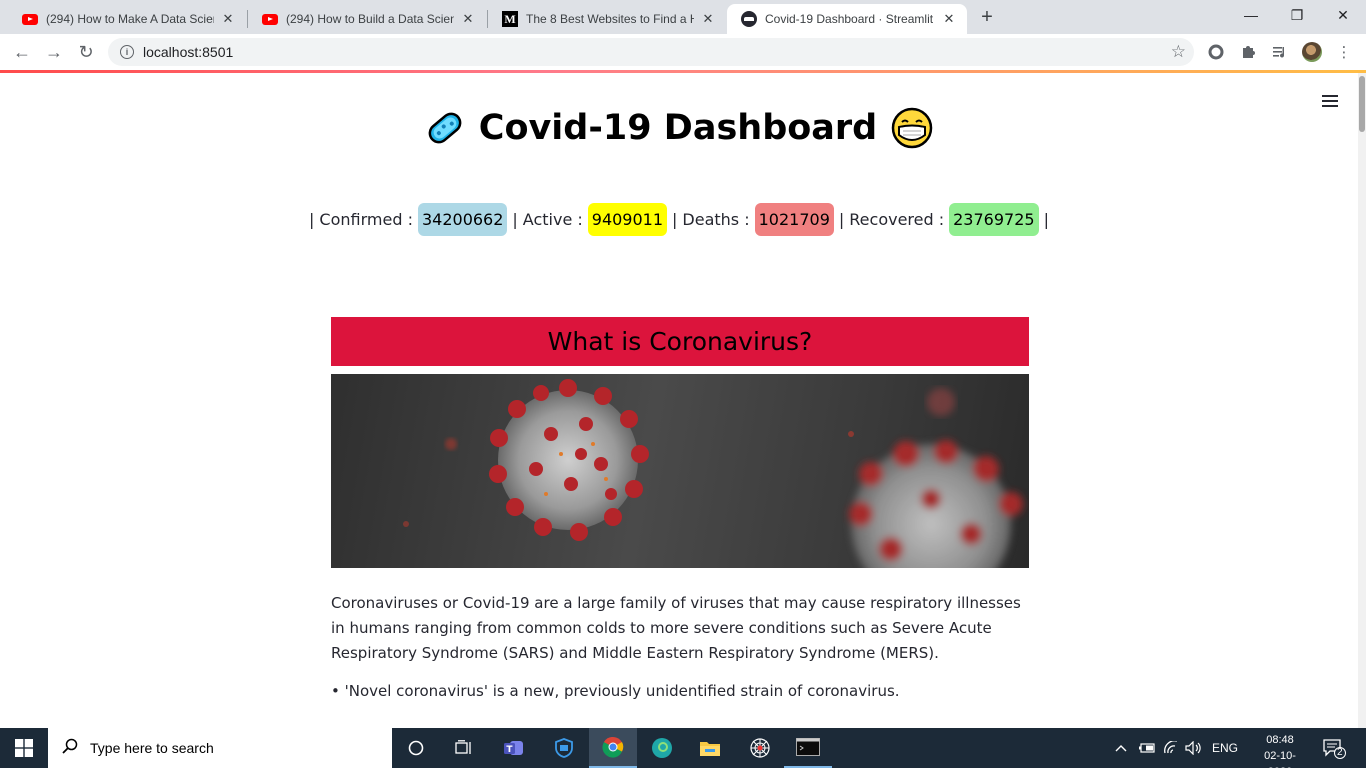  What do you see at coordinates (1330, 101) in the screenshot?
I see `hamburger-menu-icon` at bounding box center [1330, 101].